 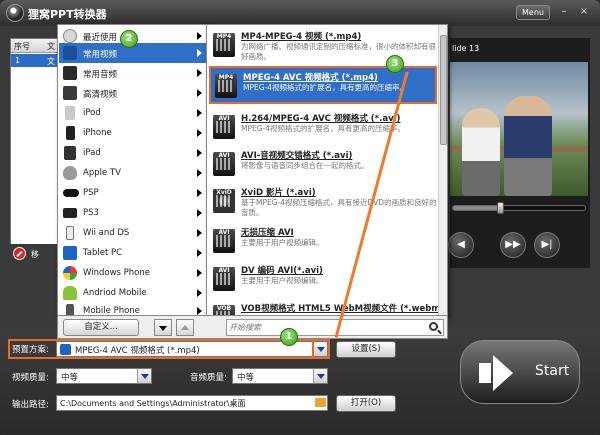 I want to click on menu-item-label: 最近使用, so click(x=100, y=38).